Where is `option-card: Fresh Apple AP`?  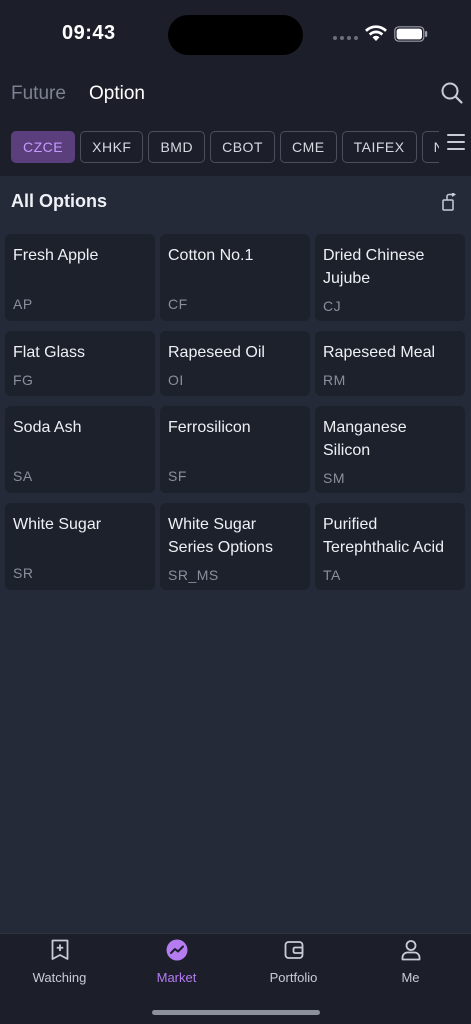
option-card: Fresh Apple AP is located at coordinates (80, 277).